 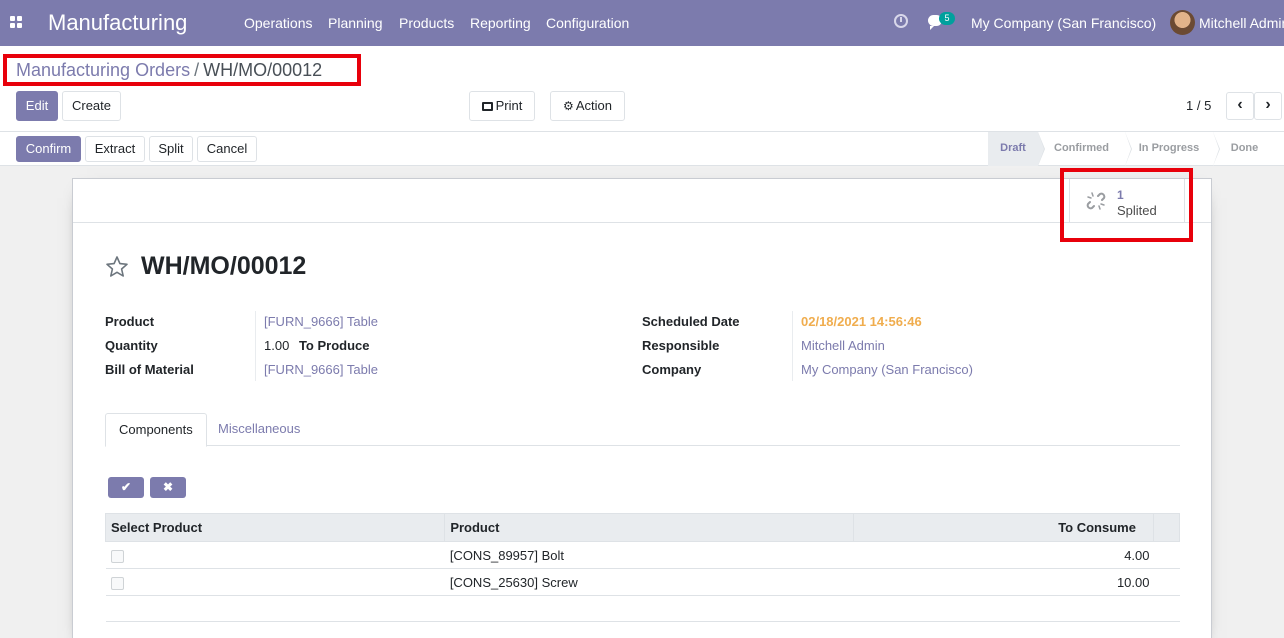 What do you see at coordinates (1016, 582) in the screenshot?
I see `row-to-consume: 10.00` at bounding box center [1016, 582].